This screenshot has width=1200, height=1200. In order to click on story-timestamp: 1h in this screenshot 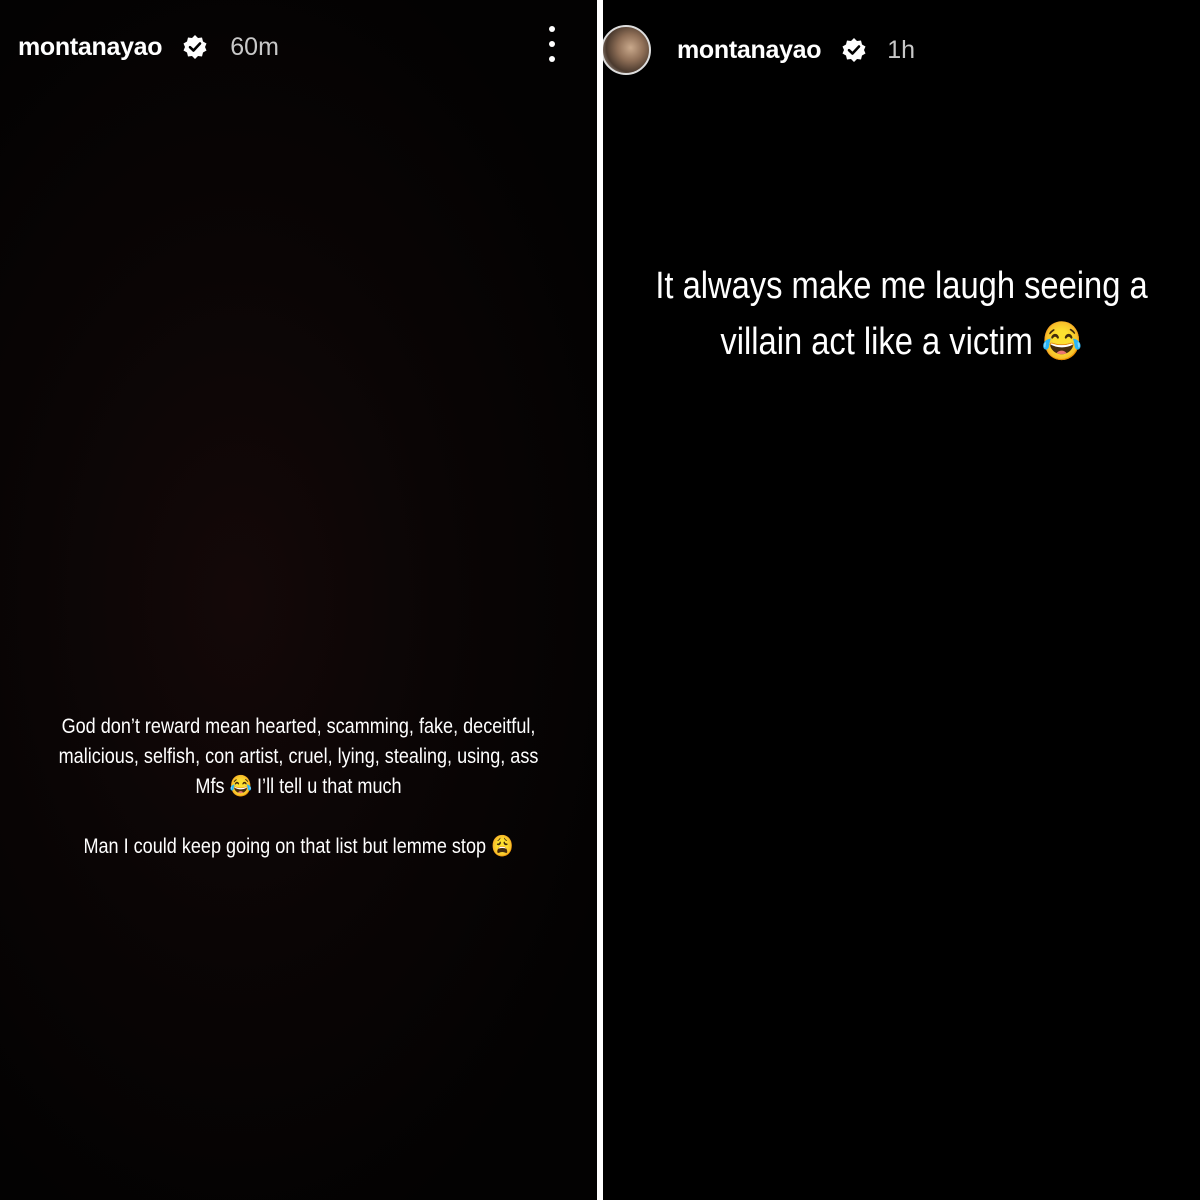, I will do `click(901, 49)`.